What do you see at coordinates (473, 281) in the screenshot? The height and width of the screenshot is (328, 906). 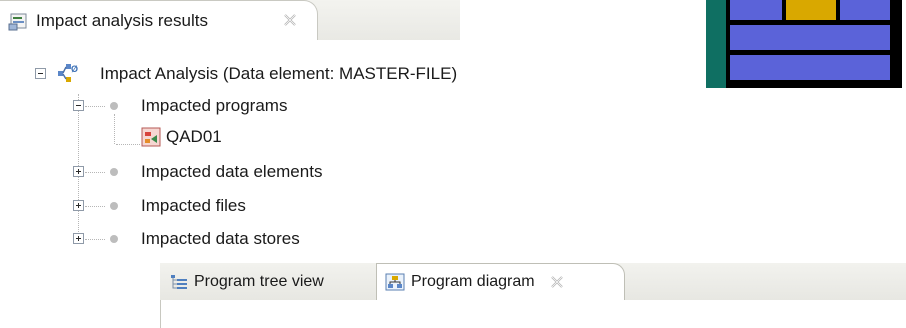 I see `tab-label: Program diagram` at bounding box center [473, 281].